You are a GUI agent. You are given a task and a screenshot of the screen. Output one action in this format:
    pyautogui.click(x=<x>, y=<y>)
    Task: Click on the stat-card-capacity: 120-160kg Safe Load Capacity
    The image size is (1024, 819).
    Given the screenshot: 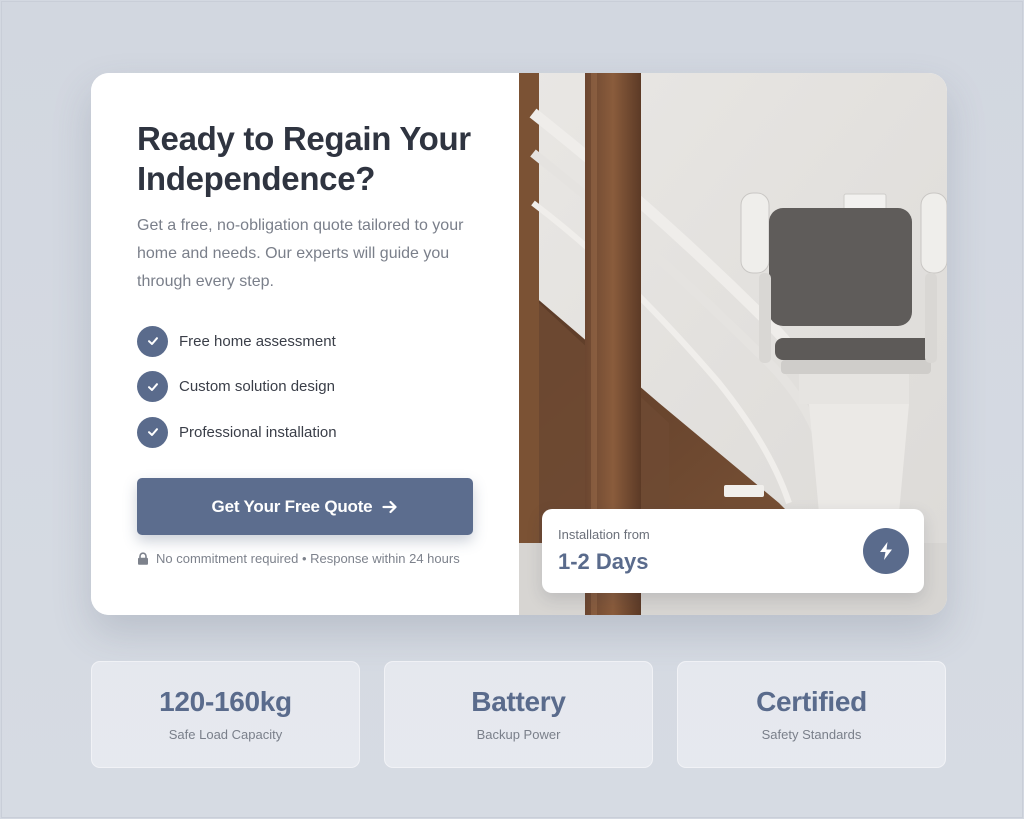 What is the action you would take?
    pyautogui.click(x=225, y=714)
    